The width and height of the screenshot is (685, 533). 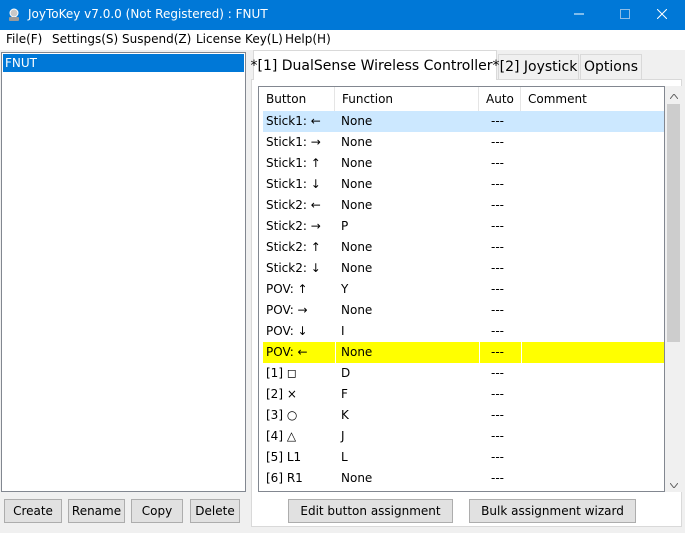 I want to click on cell-button: Stick2: ↓, so click(x=293, y=268).